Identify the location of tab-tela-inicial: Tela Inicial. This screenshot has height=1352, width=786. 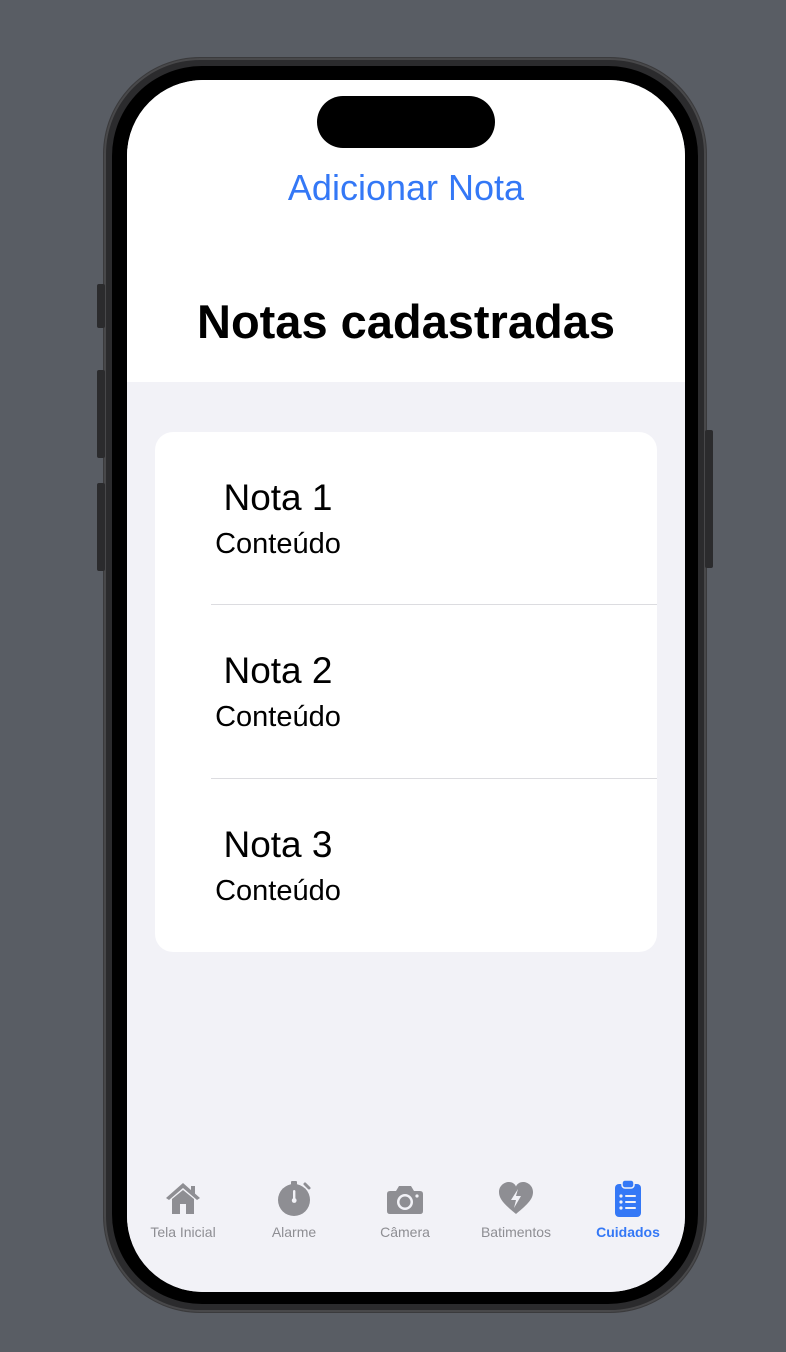
(183, 1212).